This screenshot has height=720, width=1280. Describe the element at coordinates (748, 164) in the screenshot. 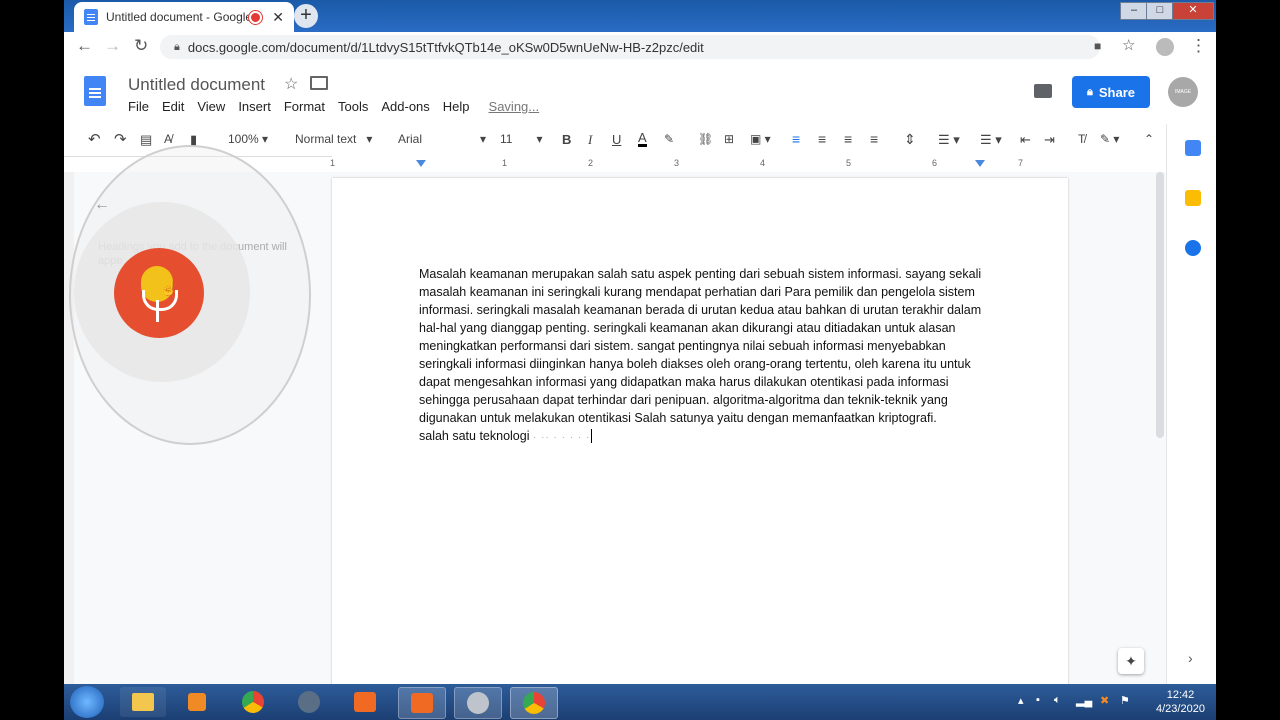

I see `ruler: 1 1 2 3 4 5 6 7` at that location.